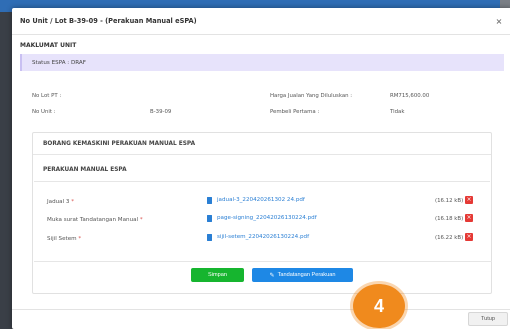 Image resolution: width=510 pixels, height=329 pixels. Describe the element at coordinates (379, 306) in the screenshot. I see `step-badge: 4` at that location.